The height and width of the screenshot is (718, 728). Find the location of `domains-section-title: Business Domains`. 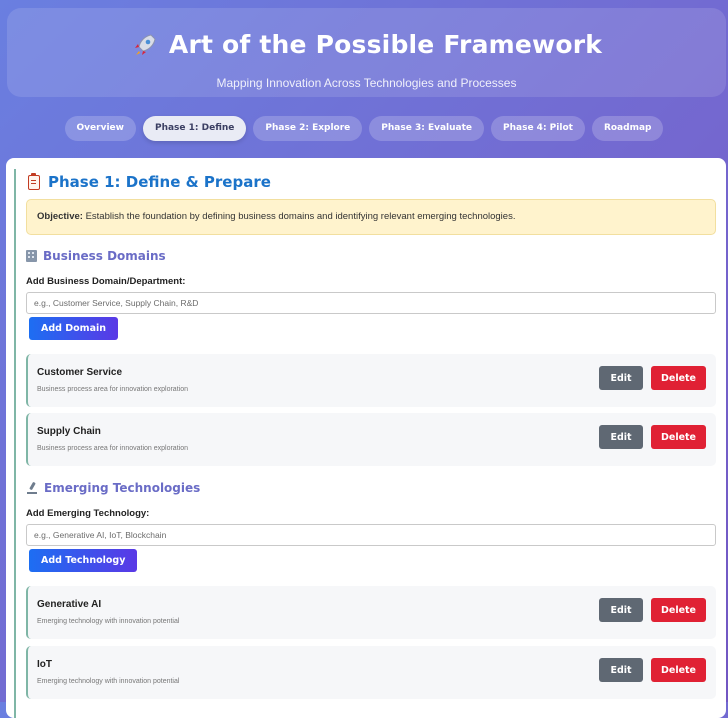

domains-section-title: Business Domains is located at coordinates (96, 256).